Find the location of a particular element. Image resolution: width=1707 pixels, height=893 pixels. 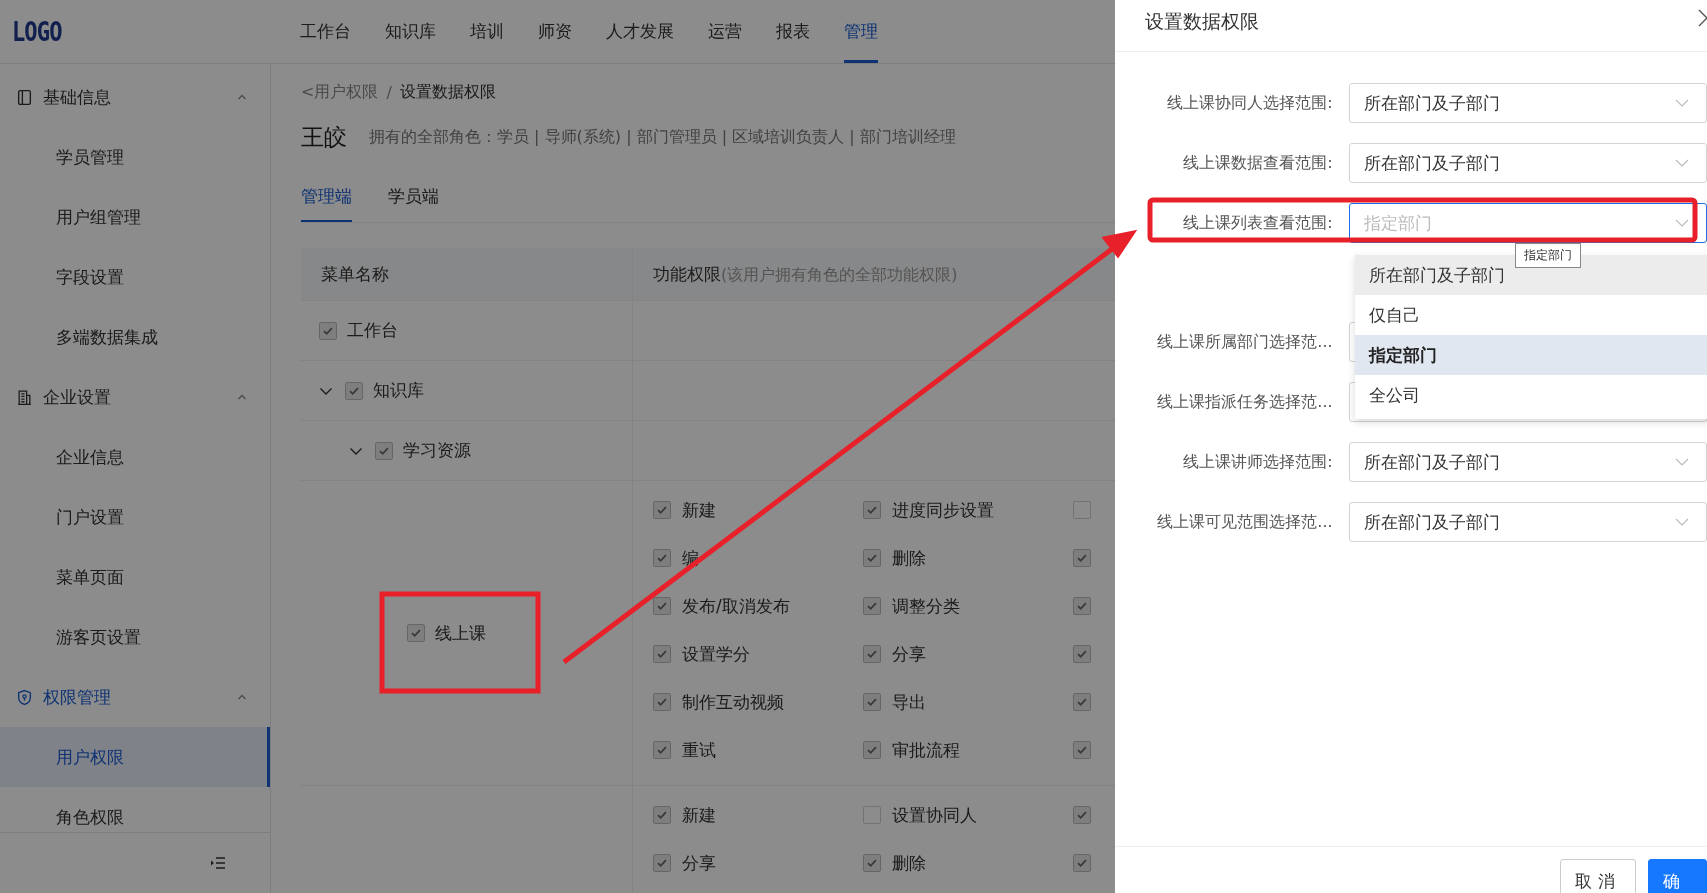

close-icon is located at coordinates (1702, 18).